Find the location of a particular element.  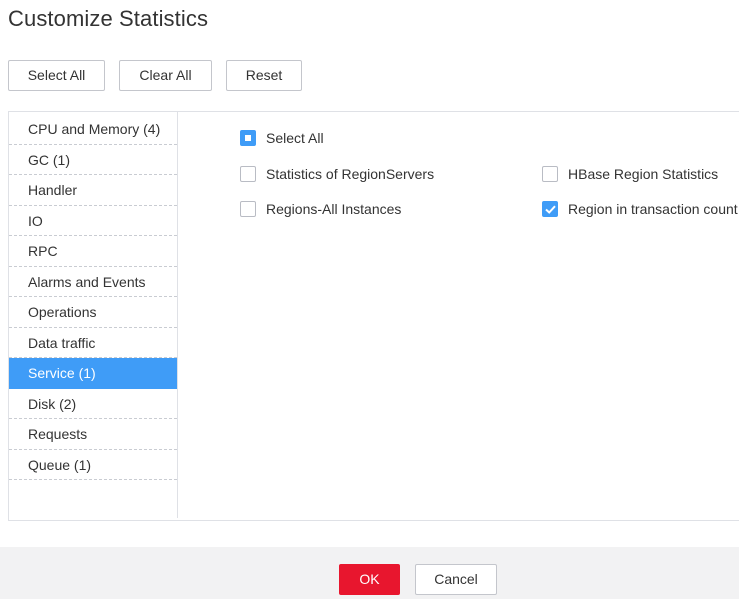

dialog-footer: OK Cancel is located at coordinates (369, 573).